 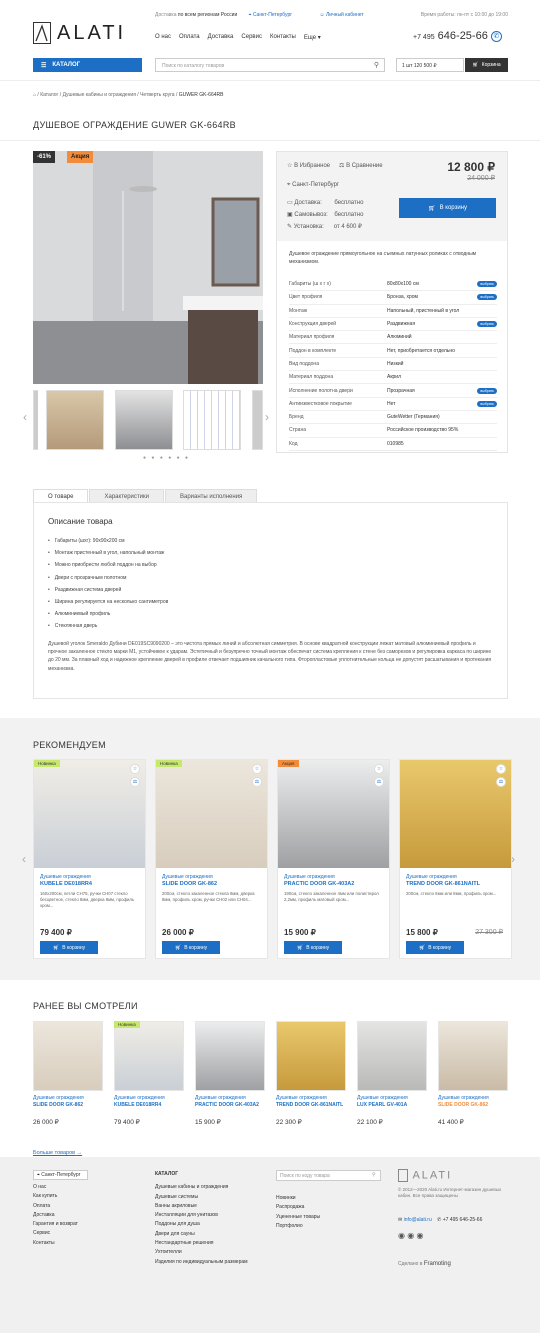 I want to click on nav-delivery: Доставка, so click(x=221, y=39).